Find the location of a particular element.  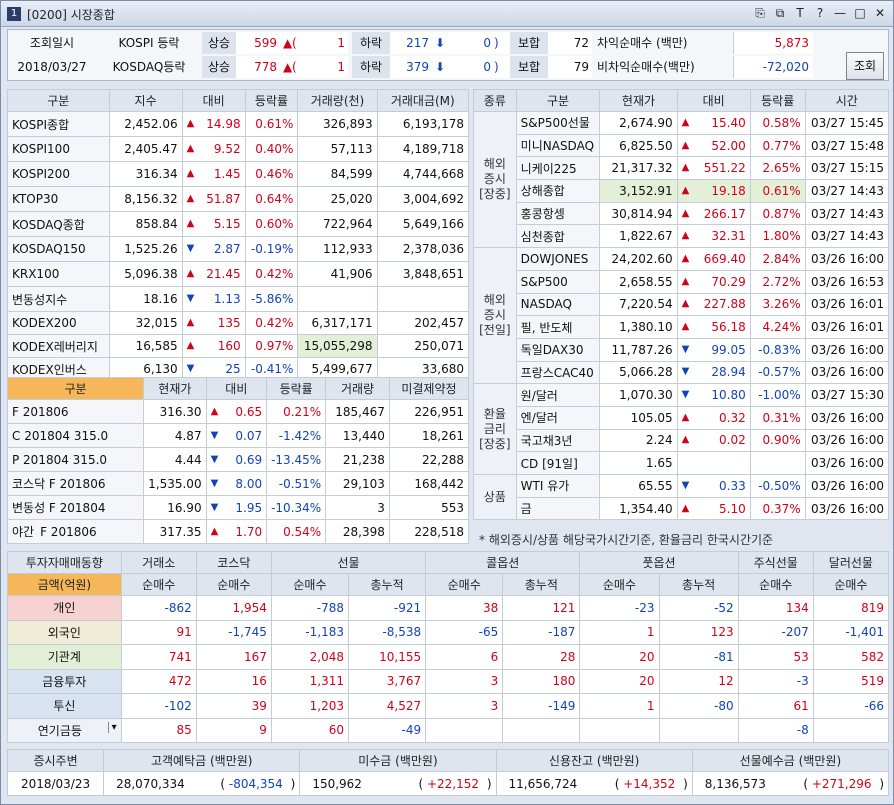

rate-cell: 0.42% is located at coordinates (271, 323).